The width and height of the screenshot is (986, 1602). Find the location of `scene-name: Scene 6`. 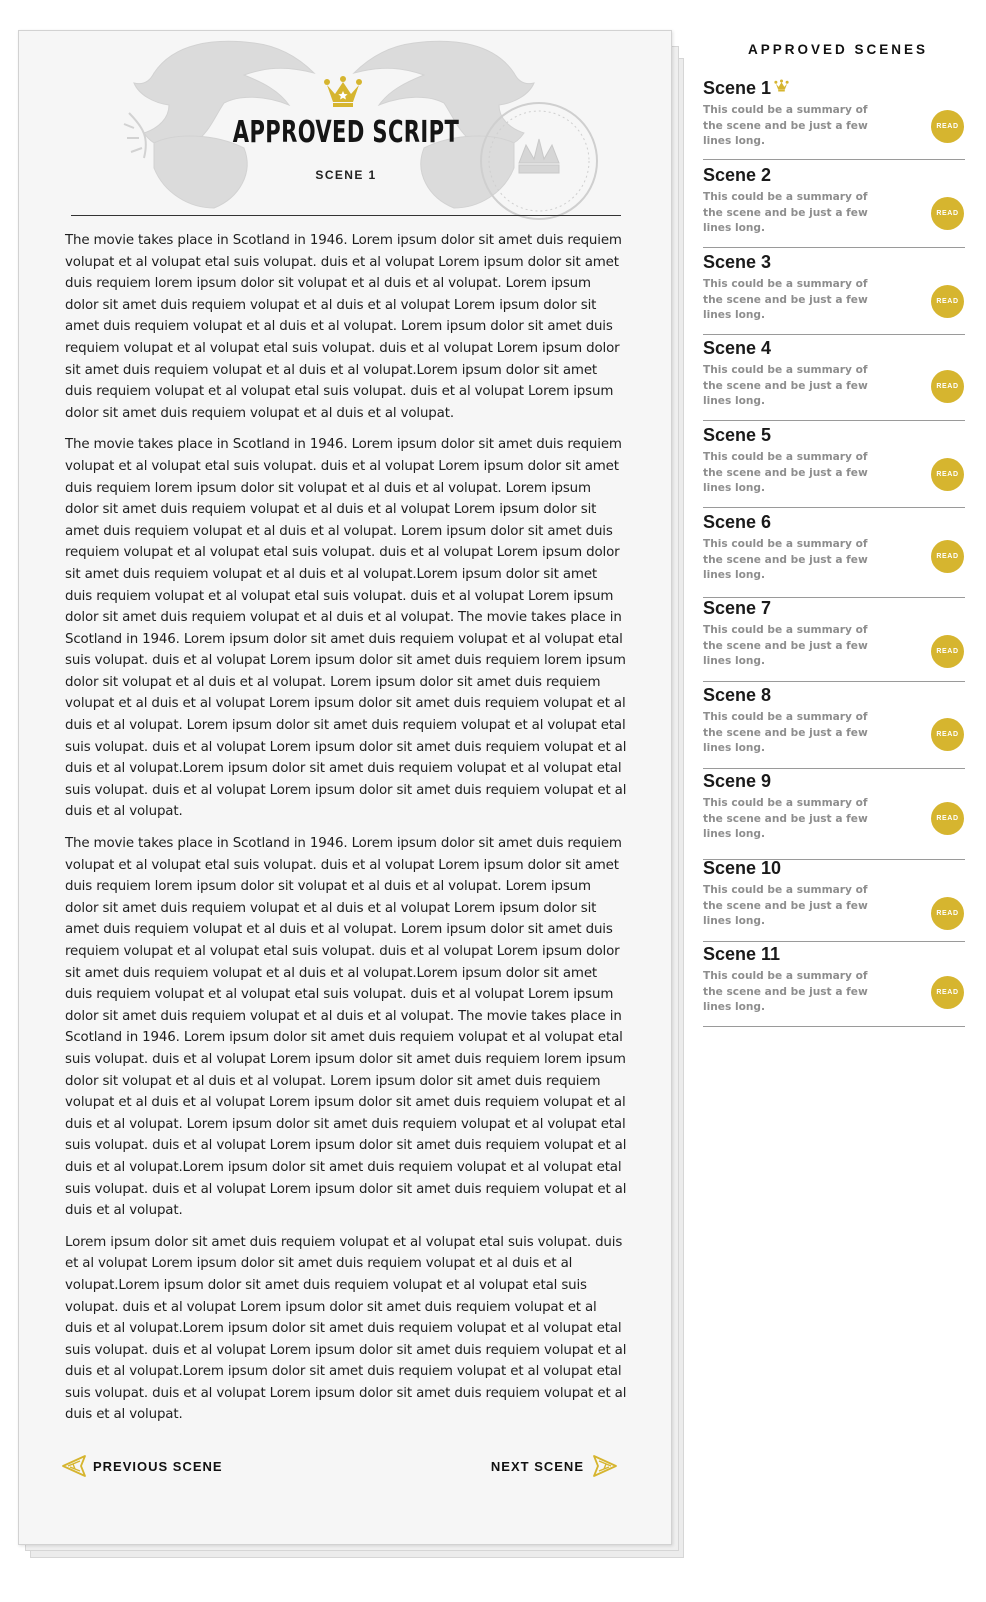

scene-name: Scene 6 is located at coordinates (737, 522).